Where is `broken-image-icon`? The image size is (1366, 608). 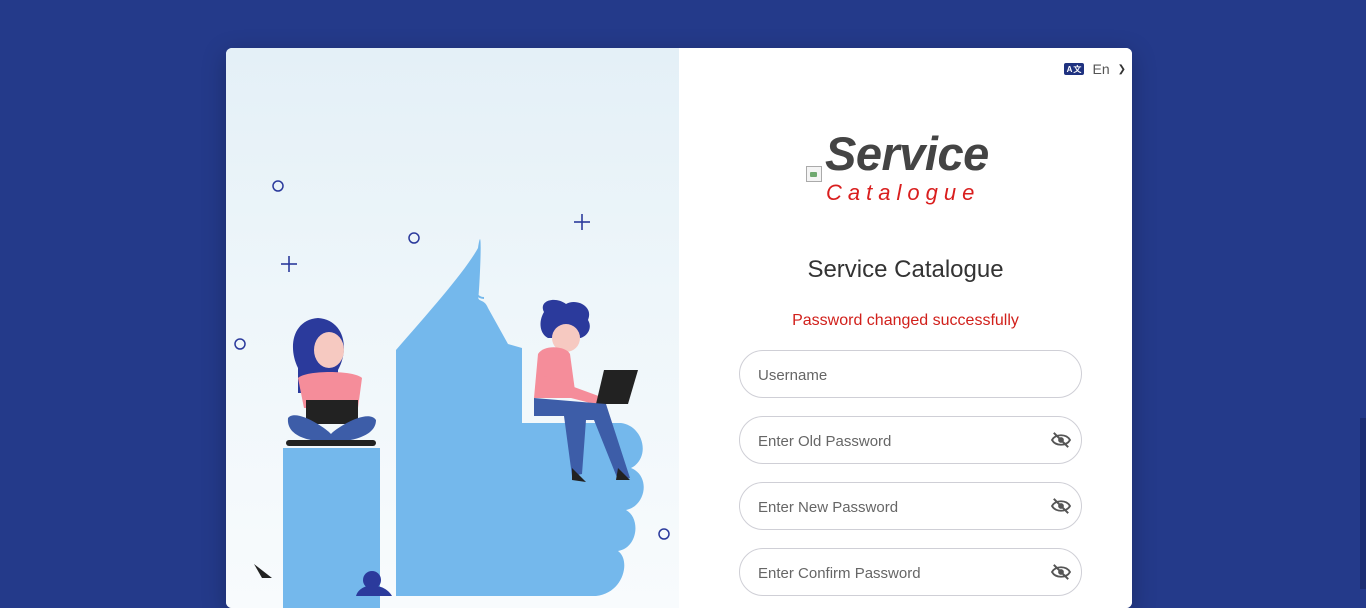 broken-image-icon is located at coordinates (814, 174).